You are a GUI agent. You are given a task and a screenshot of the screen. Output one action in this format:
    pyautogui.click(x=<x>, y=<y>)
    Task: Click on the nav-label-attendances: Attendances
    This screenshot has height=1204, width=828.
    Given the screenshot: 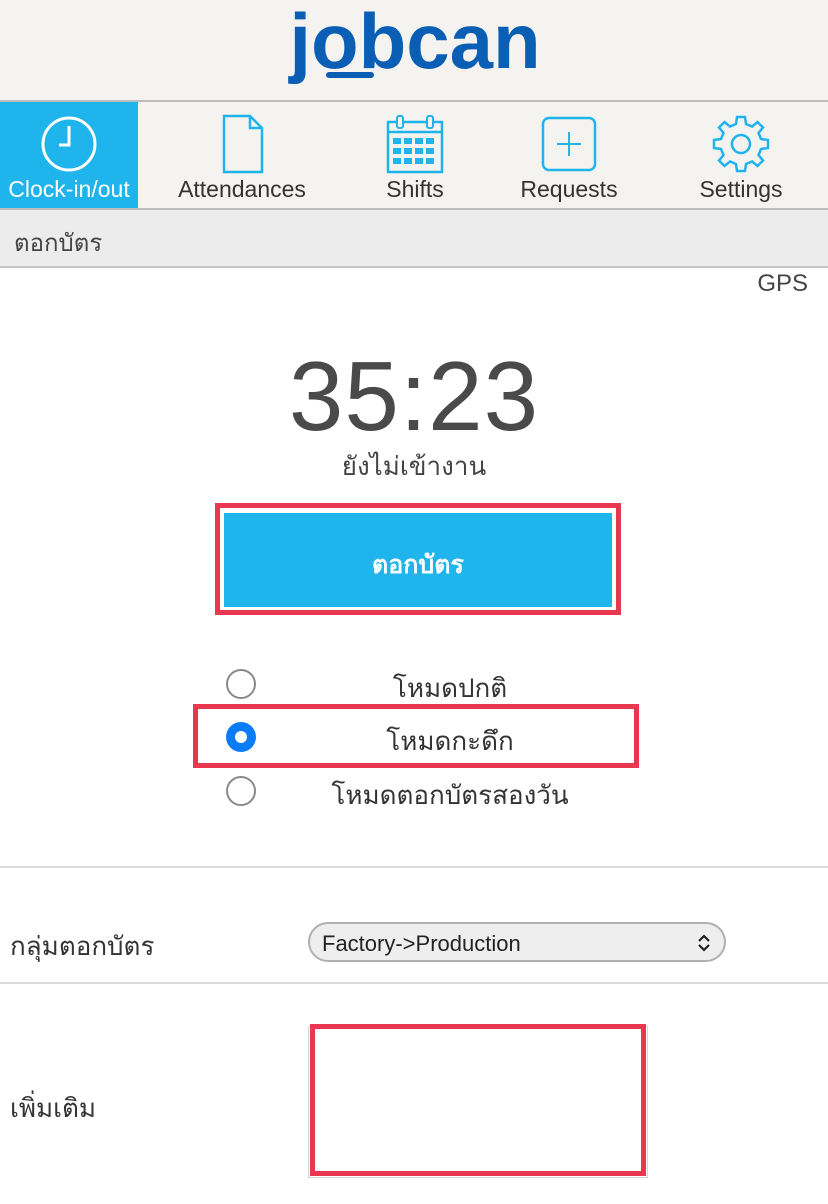 What is the action you would take?
    pyautogui.click(x=242, y=189)
    